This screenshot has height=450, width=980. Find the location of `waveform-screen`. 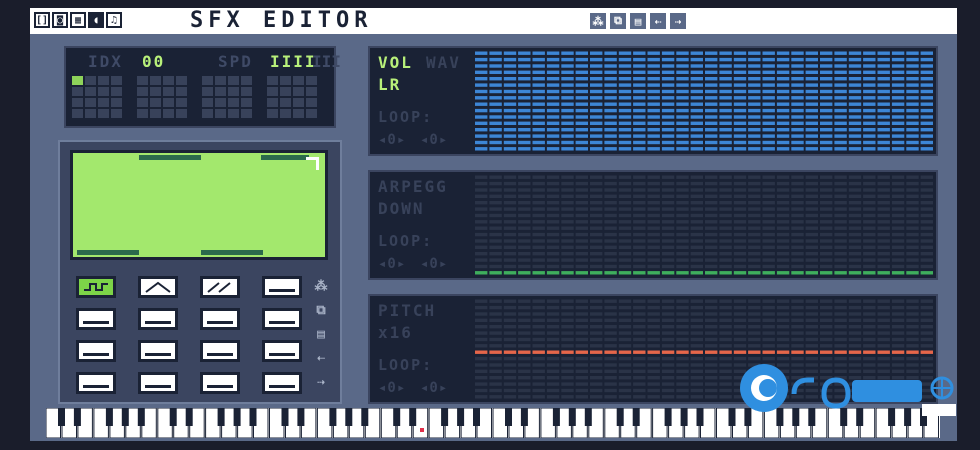

waveform-screen is located at coordinates (199, 205).